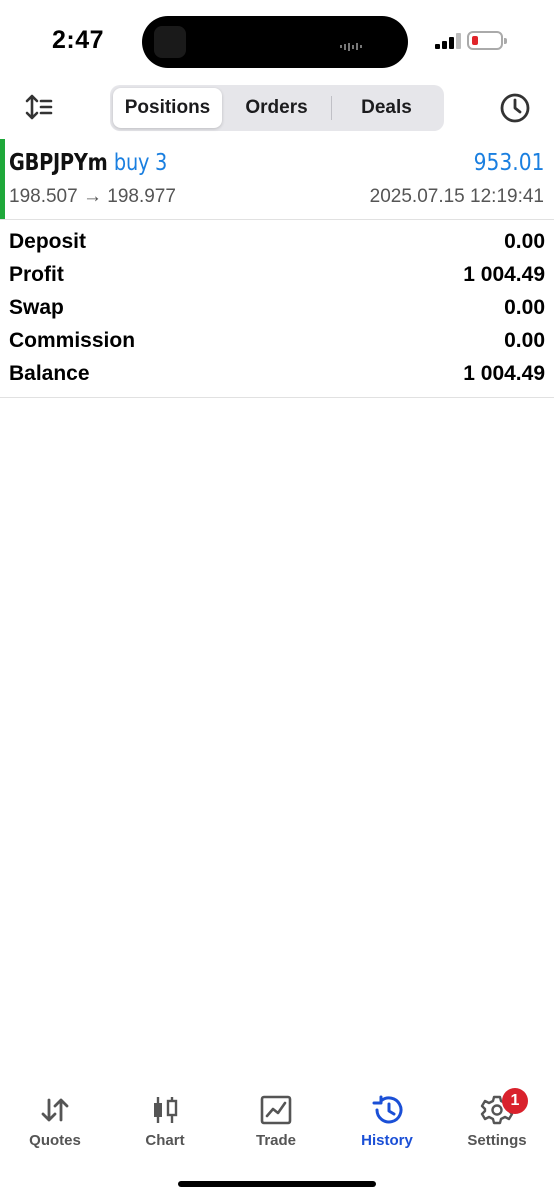 This screenshot has width=554, height=1200. What do you see at coordinates (141, 196) in the screenshot?
I see `close-price: 198.977` at bounding box center [141, 196].